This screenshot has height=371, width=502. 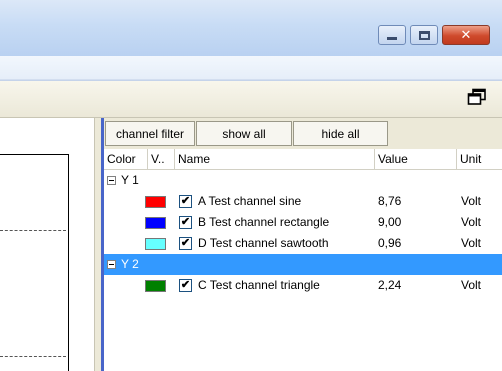 I want to click on menu-strip, so click(x=251, y=68).